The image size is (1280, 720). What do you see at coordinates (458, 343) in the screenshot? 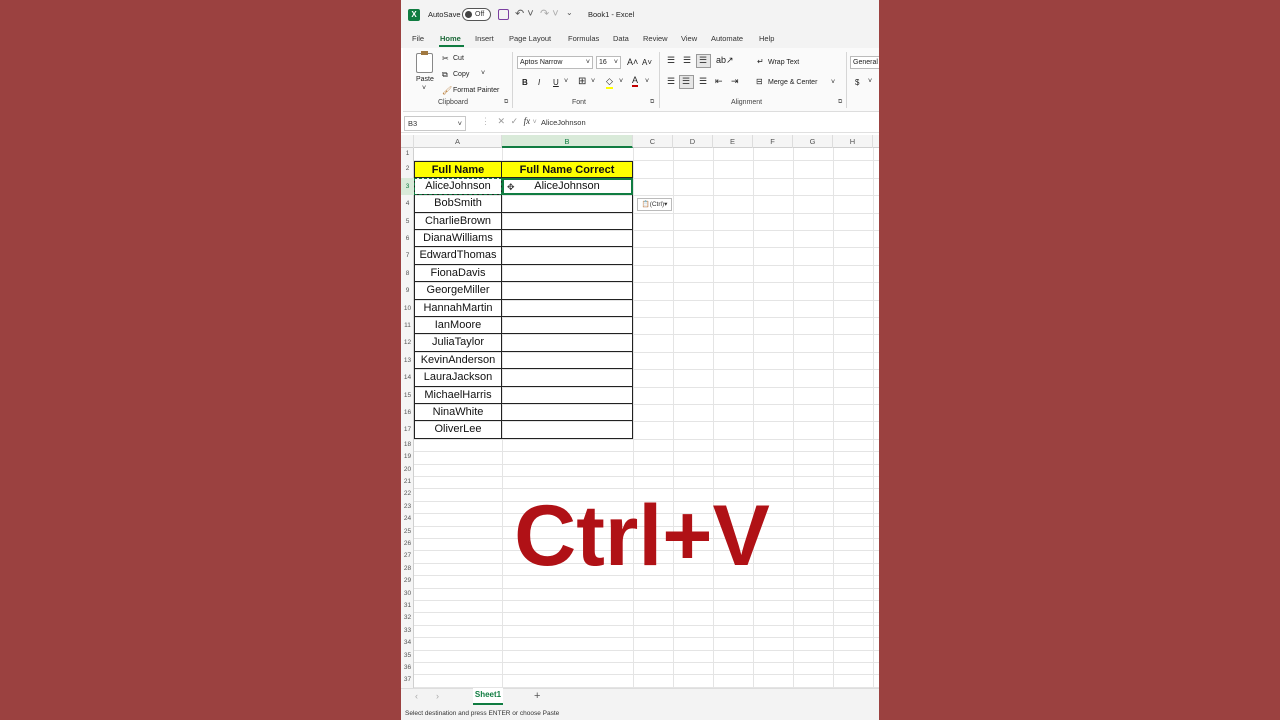
I see `cell-full-name: JuliaTaylor` at bounding box center [458, 343].